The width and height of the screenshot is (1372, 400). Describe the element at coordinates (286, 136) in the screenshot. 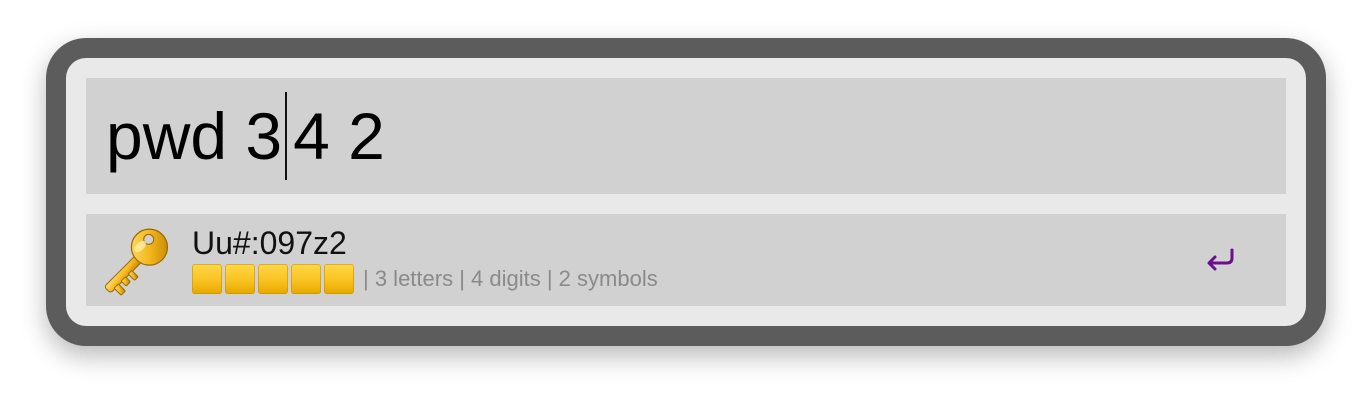

I see `text-caret` at that location.